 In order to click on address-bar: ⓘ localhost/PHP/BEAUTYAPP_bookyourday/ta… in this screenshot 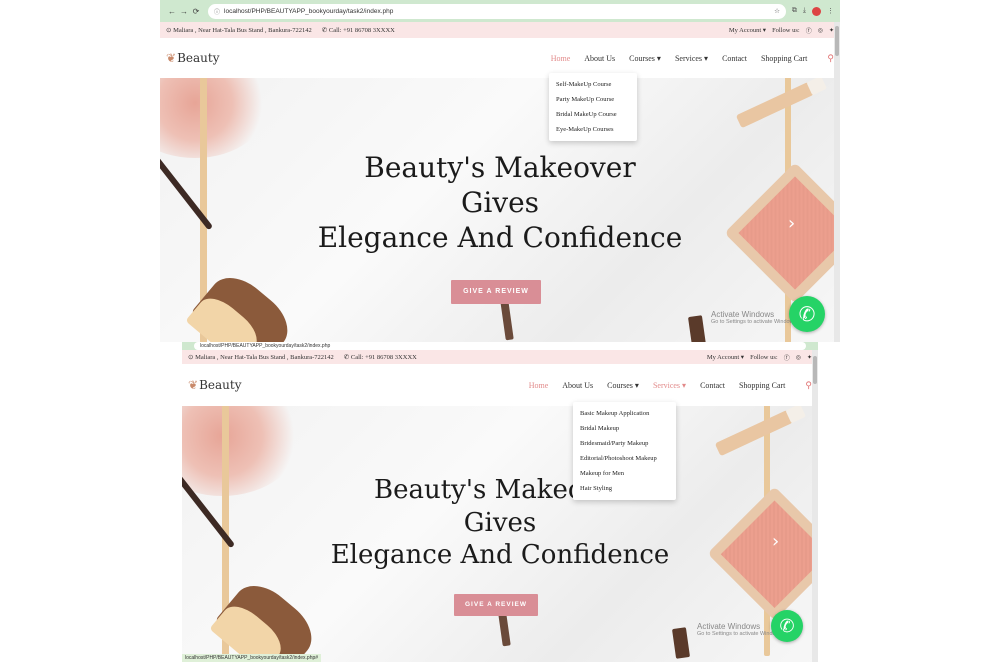, I will do `click(497, 11)`.